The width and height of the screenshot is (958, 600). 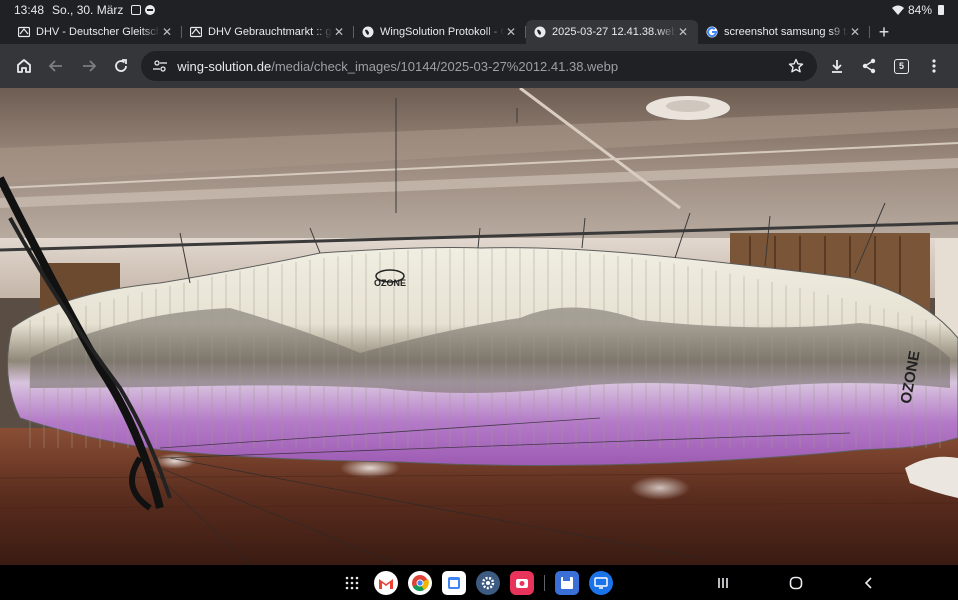 What do you see at coordinates (136, 10) in the screenshot?
I see `gallery-notification-icon` at bounding box center [136, 10].